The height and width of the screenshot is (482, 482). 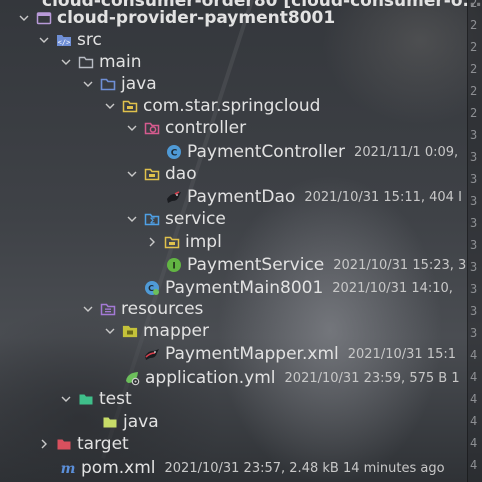 I want to click on svg-text: I, so click(x=173, y=267).